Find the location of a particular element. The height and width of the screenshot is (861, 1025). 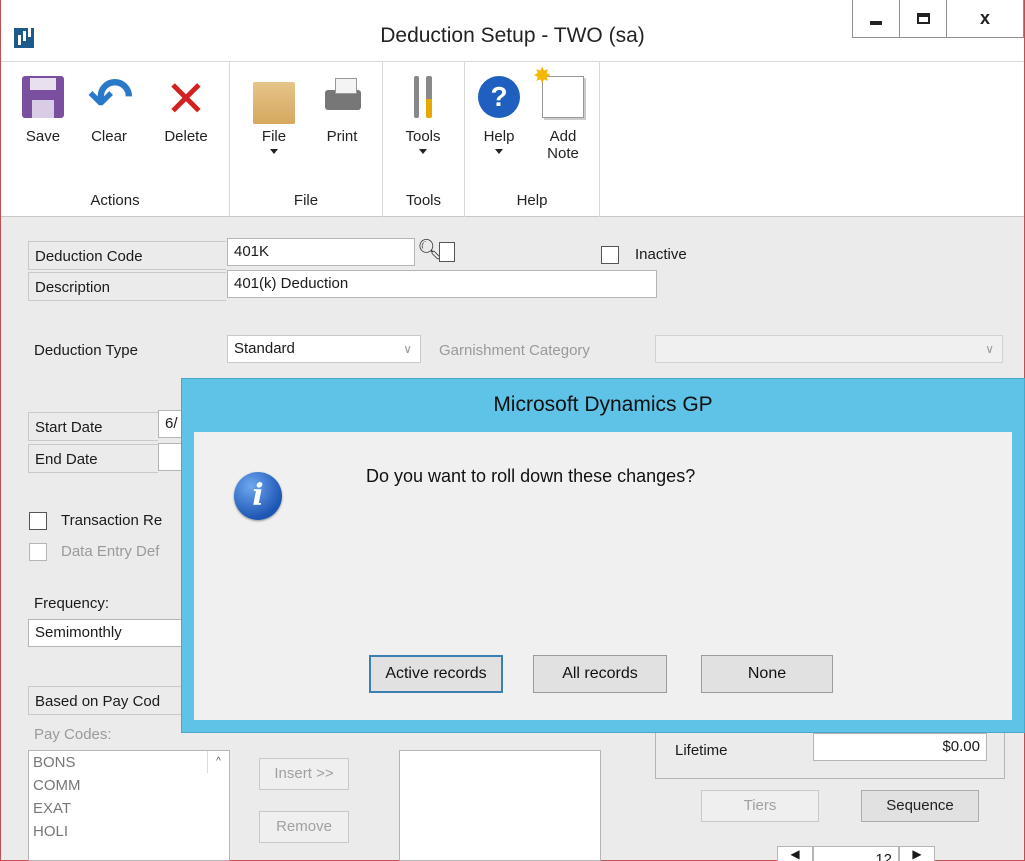

close-icon: x is located at coordinates (984, 18).